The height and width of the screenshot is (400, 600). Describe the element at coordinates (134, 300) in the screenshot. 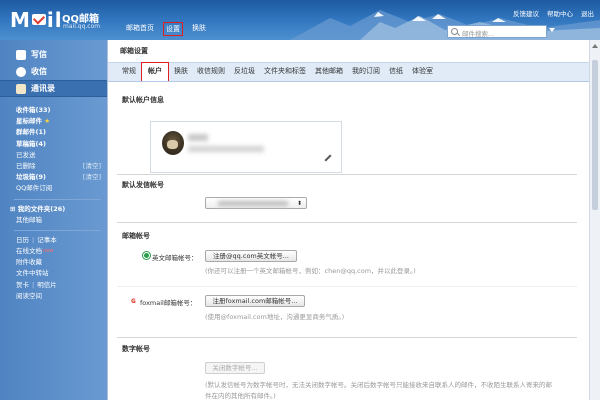

I see `foxmail-icon: ɢ` at that location.